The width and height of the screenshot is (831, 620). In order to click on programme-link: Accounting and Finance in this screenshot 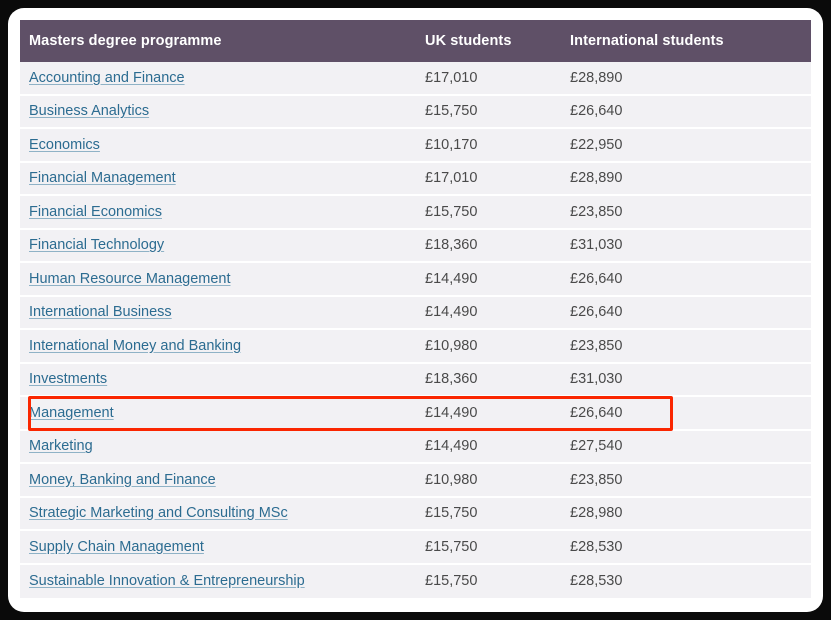, I will do `click(107, 78)`.